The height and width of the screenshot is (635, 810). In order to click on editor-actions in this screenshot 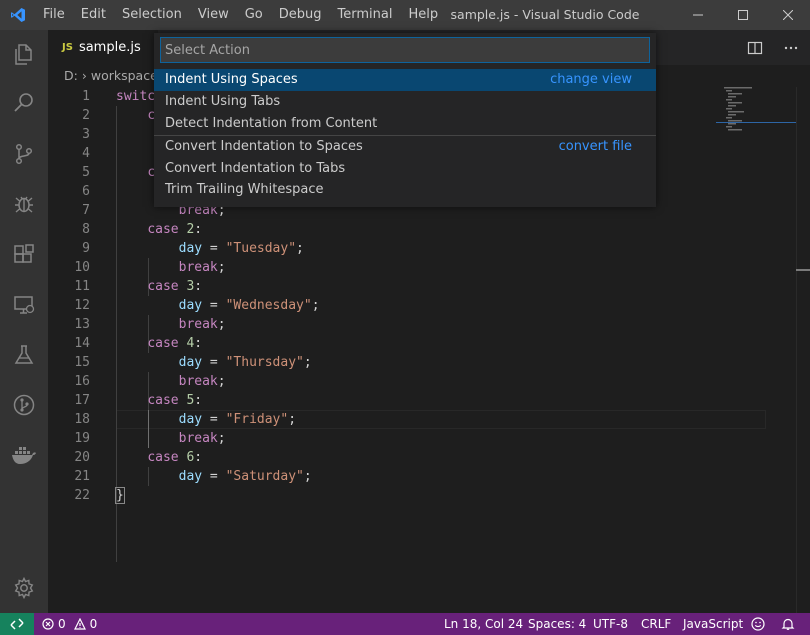, I will do `click(773, 47)`.